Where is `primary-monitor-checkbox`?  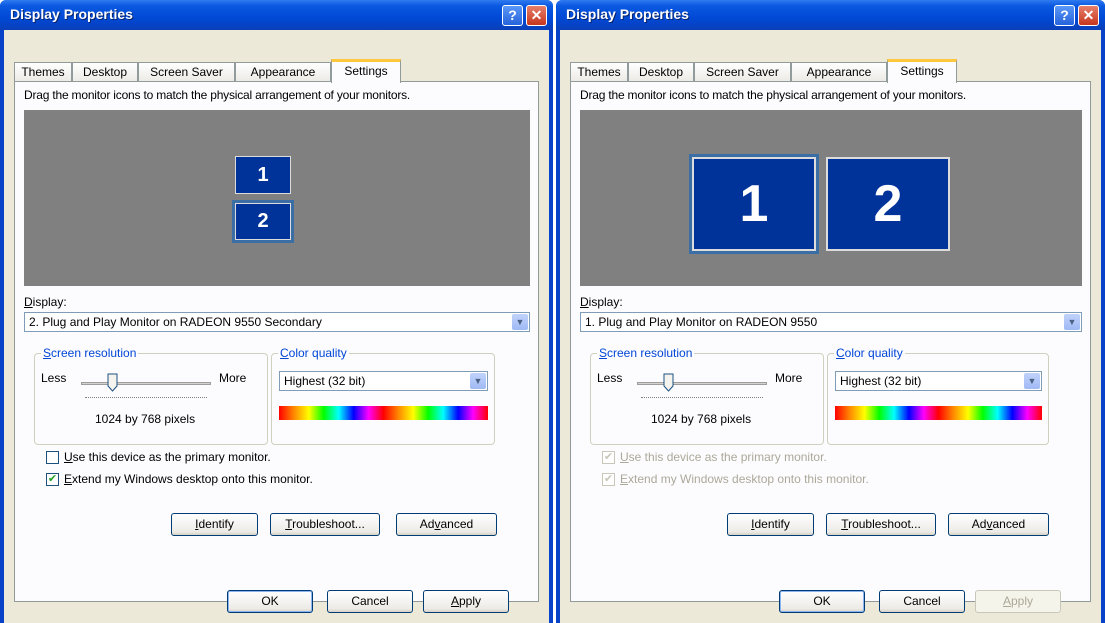
primary-monitor-checkbox is located at coordinates (52, 457).